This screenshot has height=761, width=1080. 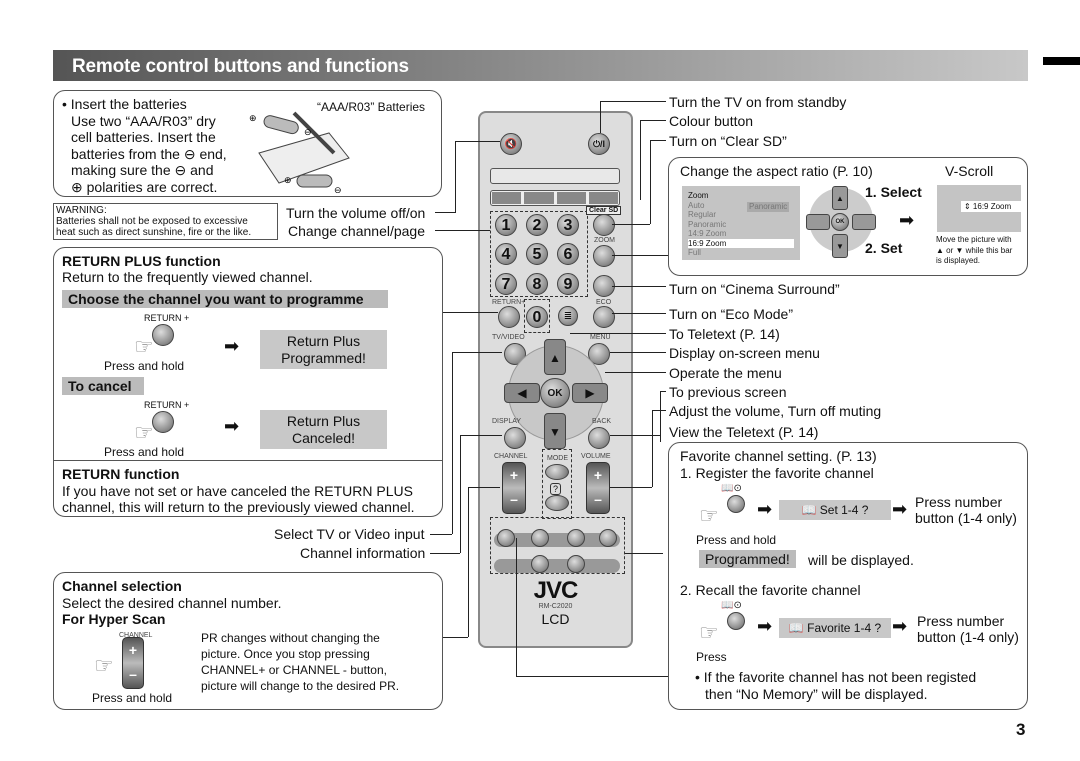 What do you see at coordinates (356, 213) in the screenshot?
I see `callout-volume-mute: Turn the volume off/on` at bounding box center [356, 213].